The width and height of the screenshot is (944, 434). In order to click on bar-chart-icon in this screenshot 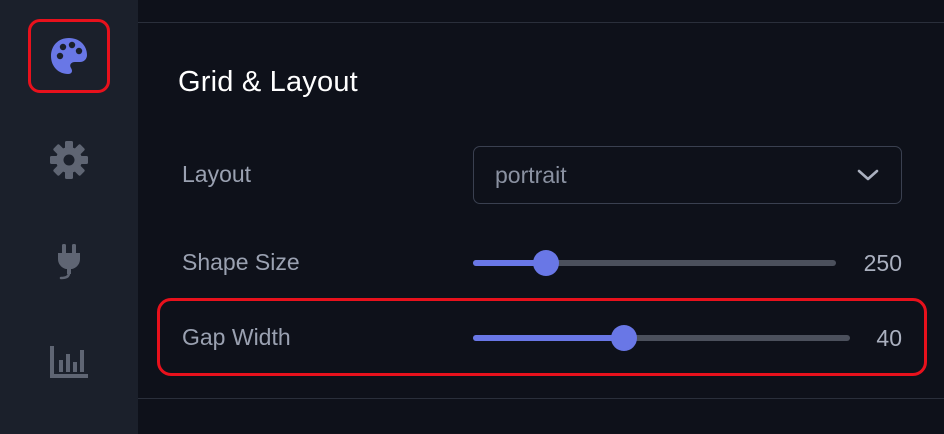, I will do `click(69, 362)`.